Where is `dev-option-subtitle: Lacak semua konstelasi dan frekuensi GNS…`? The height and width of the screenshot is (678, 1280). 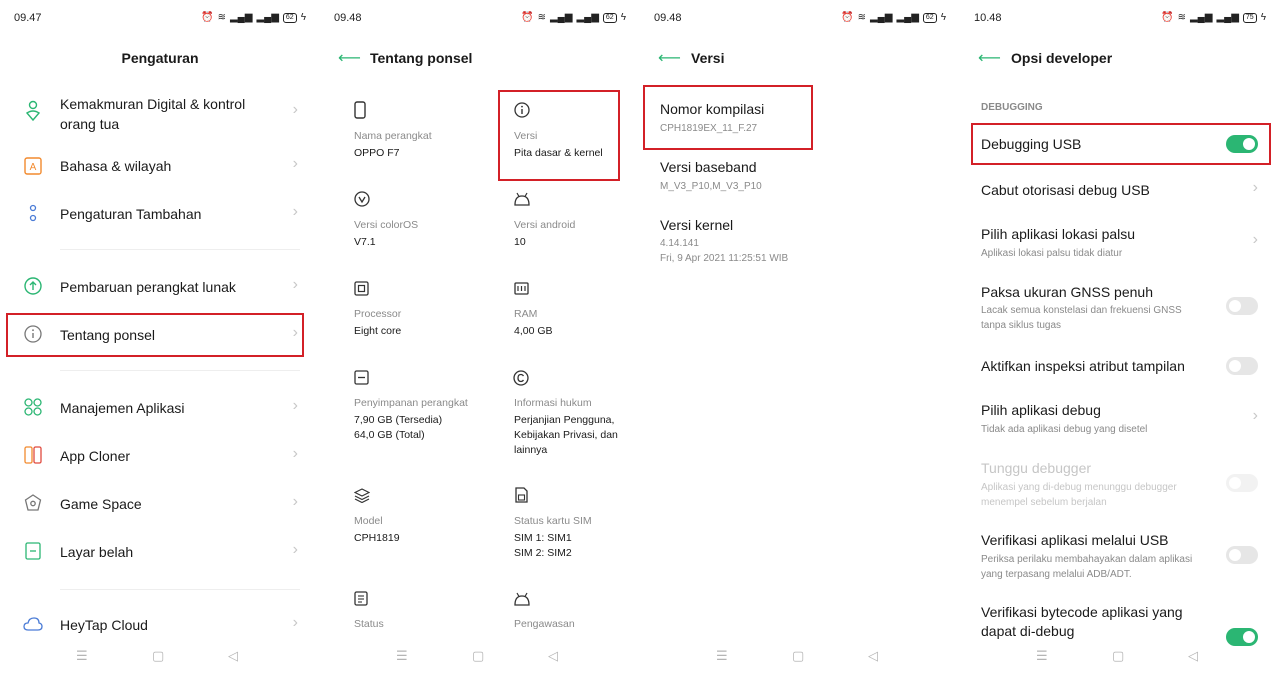 dev-option-subtitle: Lacak semua konstelasi dan frekuensi GNS… is located at coordinates (1081, 310).